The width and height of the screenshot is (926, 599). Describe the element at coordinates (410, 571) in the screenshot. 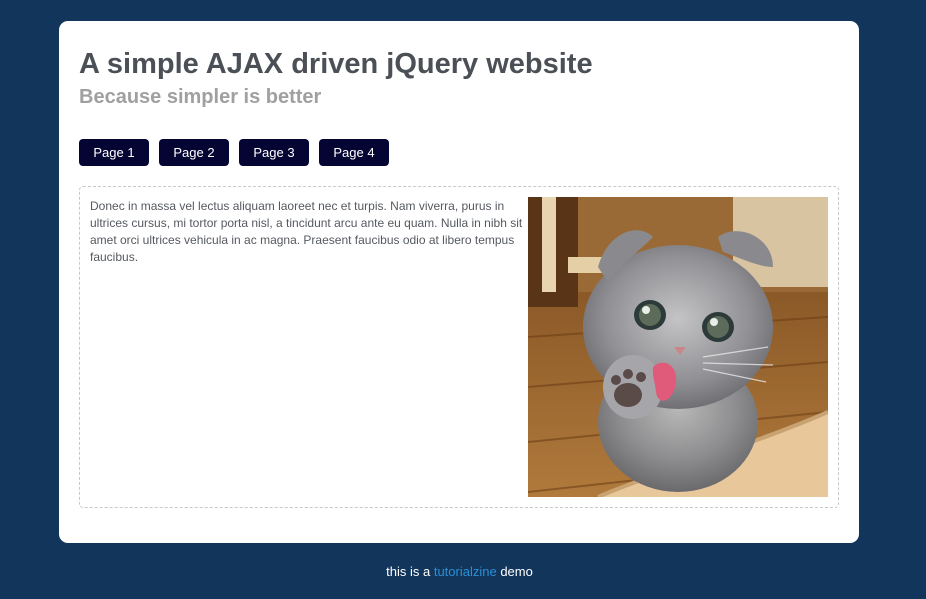

I see `footer-prefix: this is a` at that location.